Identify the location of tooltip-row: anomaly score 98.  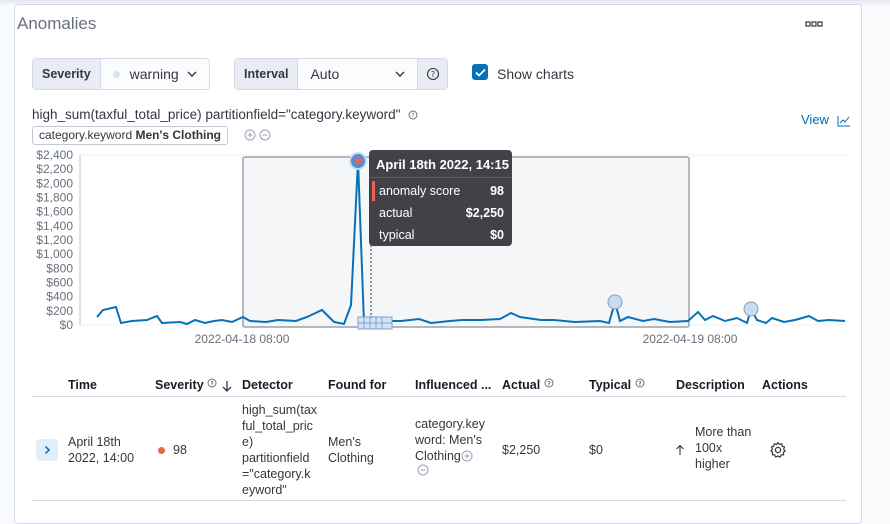
(441, 191).